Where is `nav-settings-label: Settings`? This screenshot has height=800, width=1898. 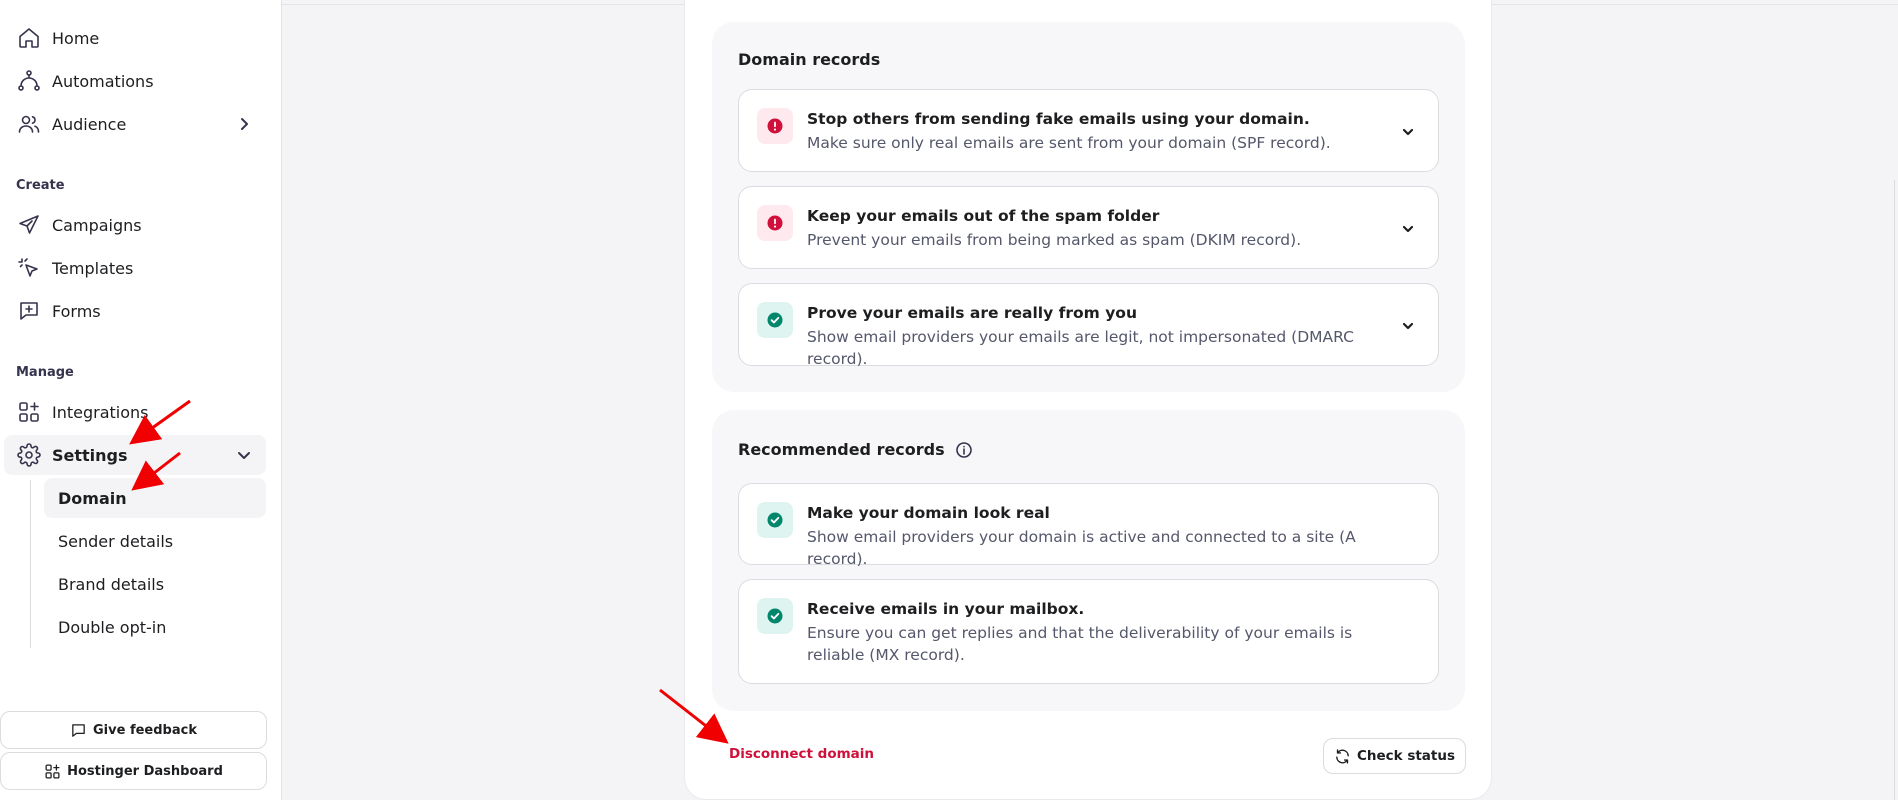
nav-settings-label: Settings is located at coordinates (90, 455).